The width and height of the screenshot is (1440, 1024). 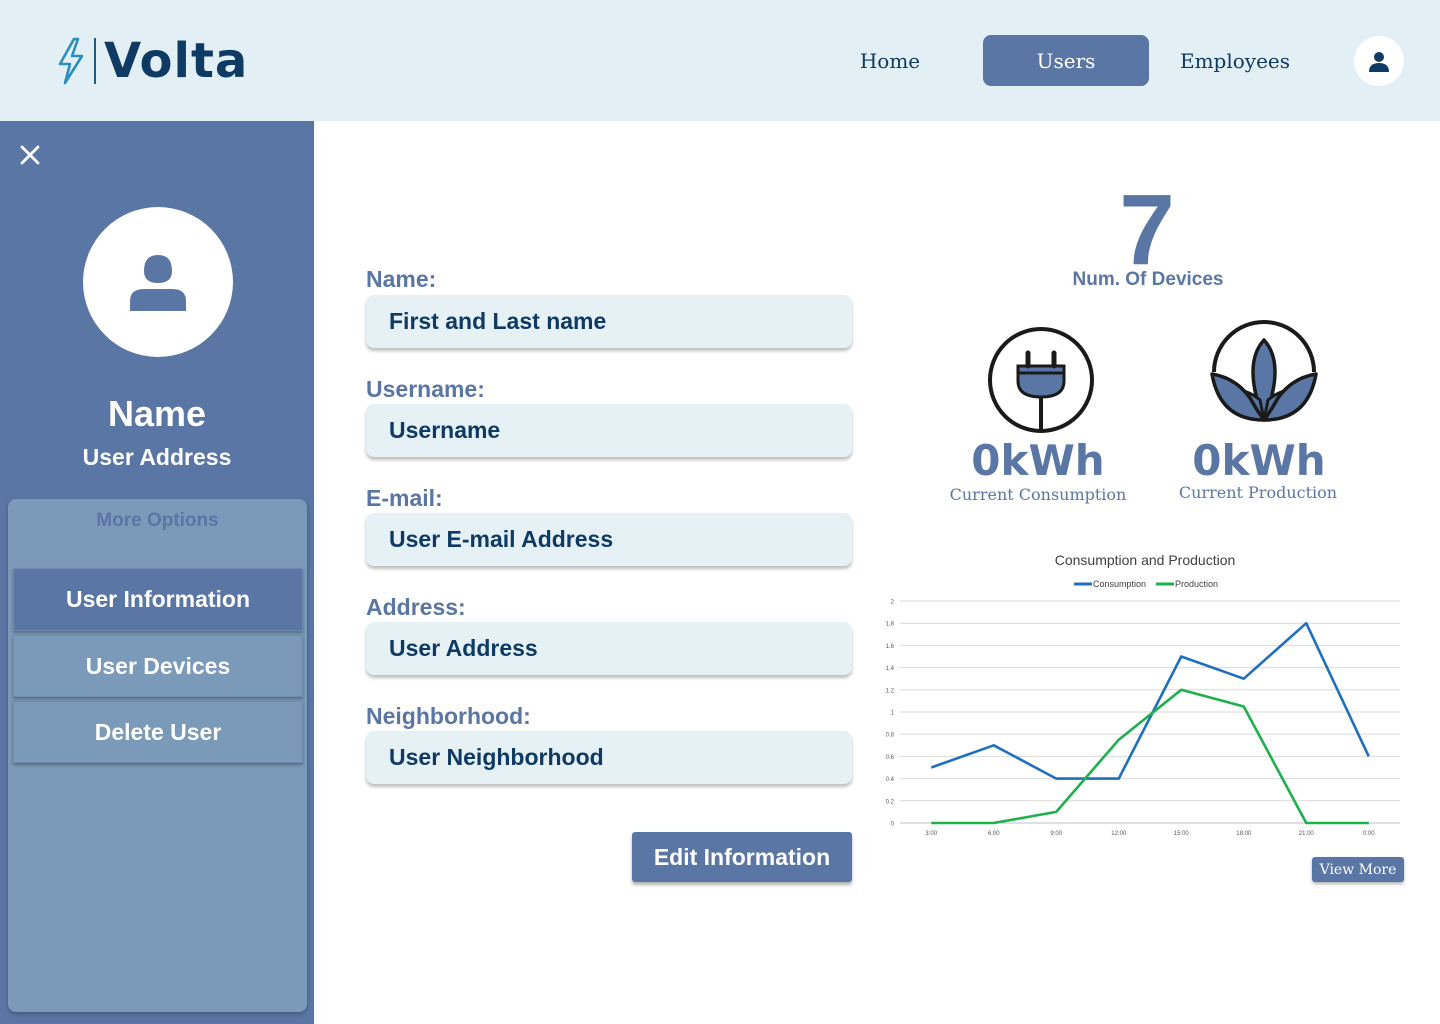 I want to click on edit-information-button: Edit Information, so click(x=742, y=857).